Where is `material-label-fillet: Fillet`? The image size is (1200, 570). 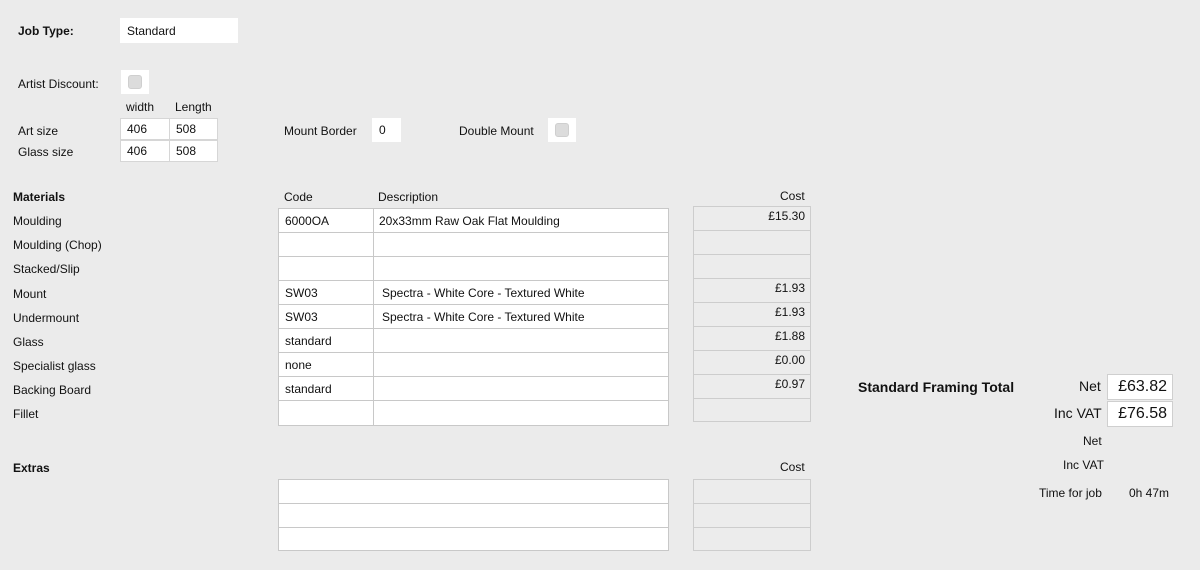
material-label-fillet: Fillet is located at coordinates (26, 414).